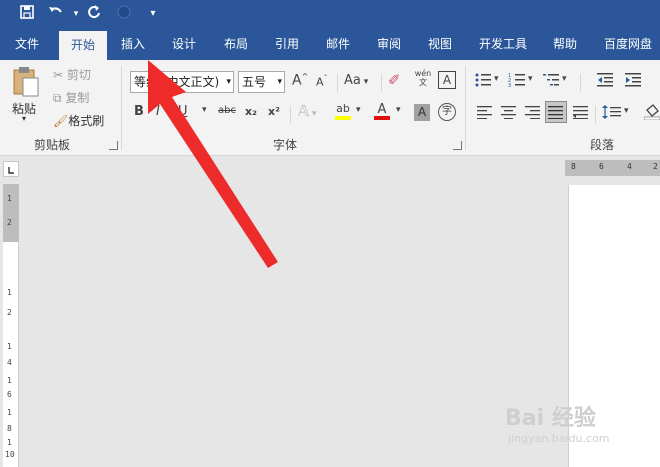  Describe the element at coordinates (533, 114) in the screenshot. I see `align-right-button` at that location.